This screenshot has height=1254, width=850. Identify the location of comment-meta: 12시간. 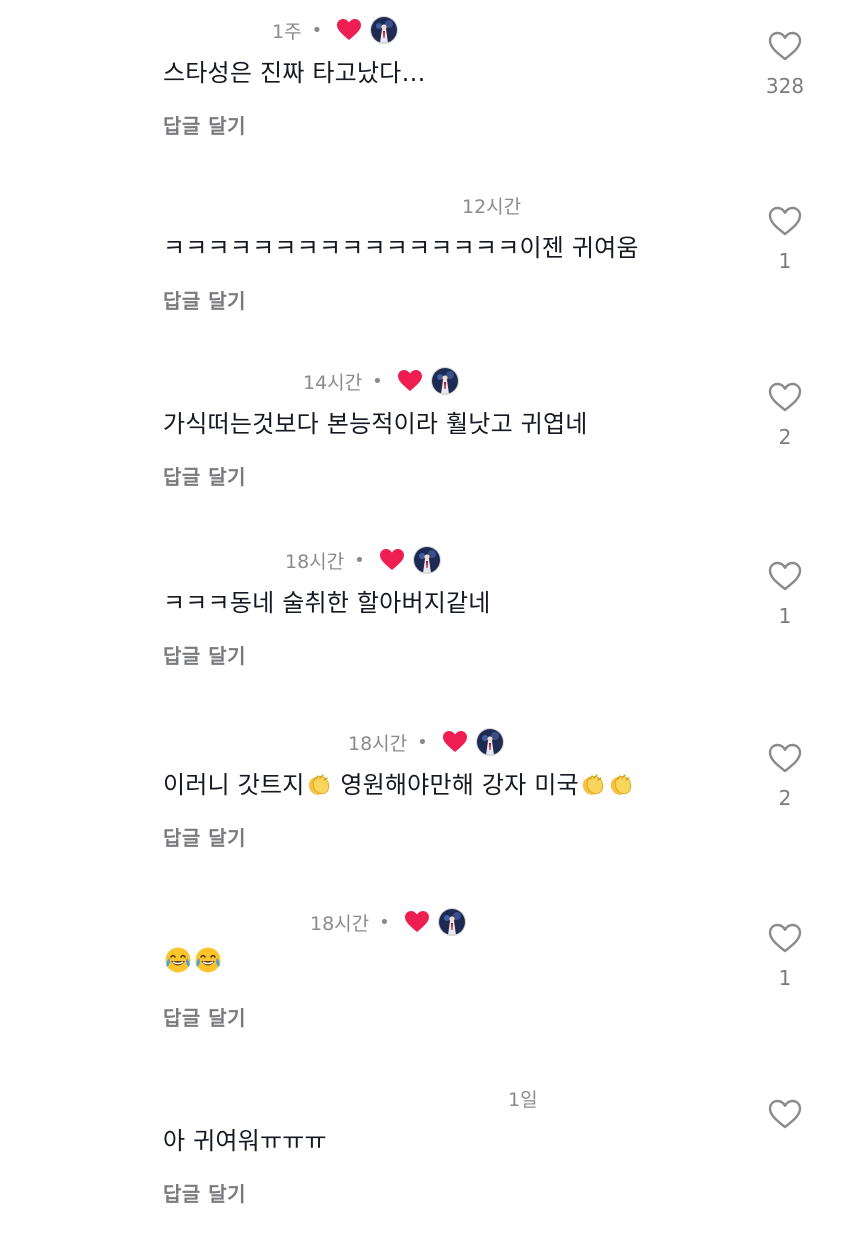
(491, 205).